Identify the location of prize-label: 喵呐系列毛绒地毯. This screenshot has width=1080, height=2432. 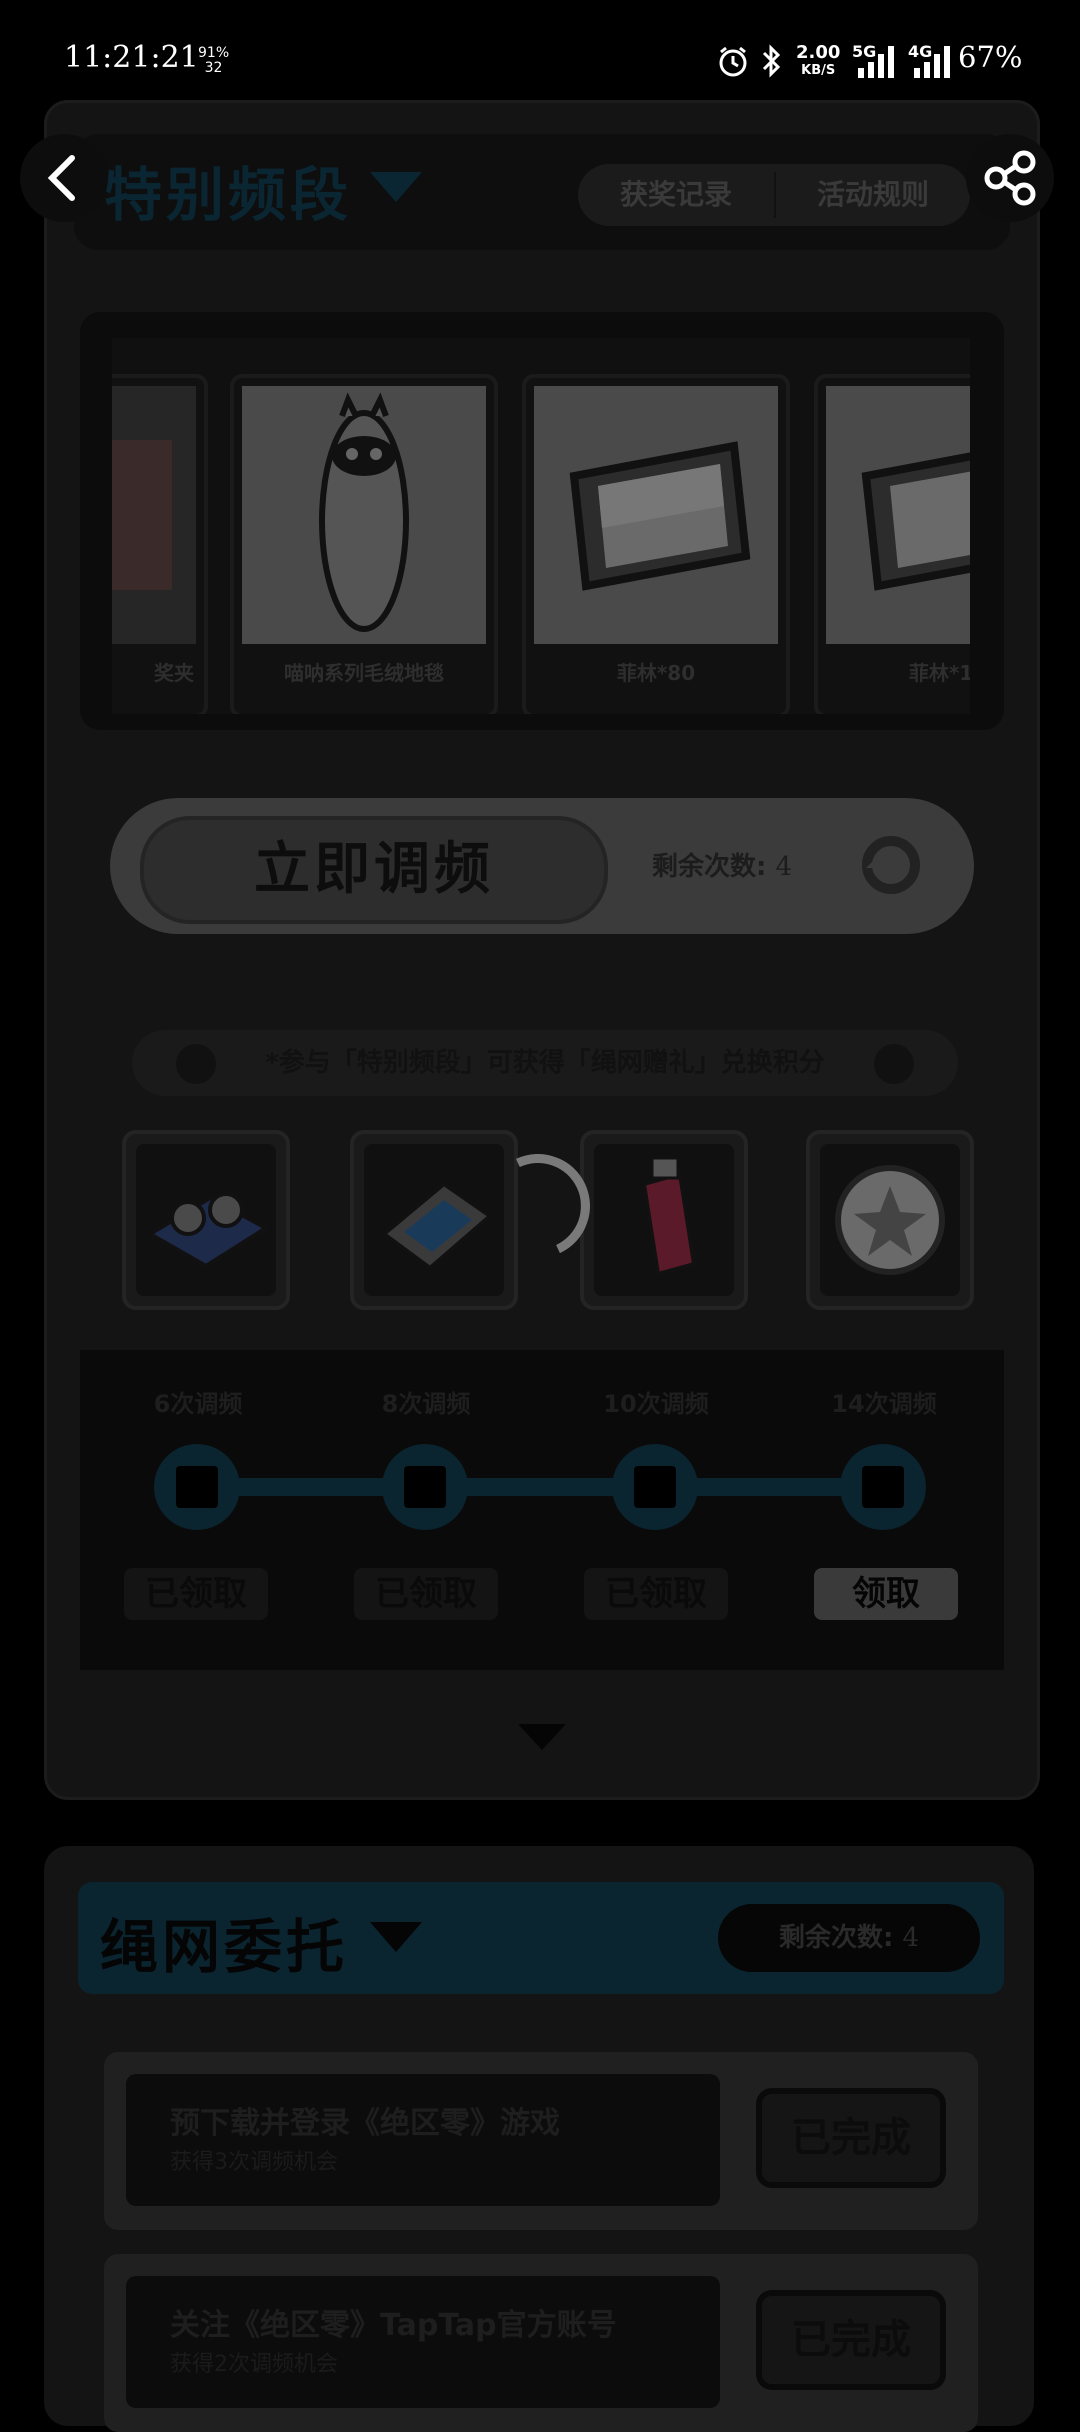
(364, 673).